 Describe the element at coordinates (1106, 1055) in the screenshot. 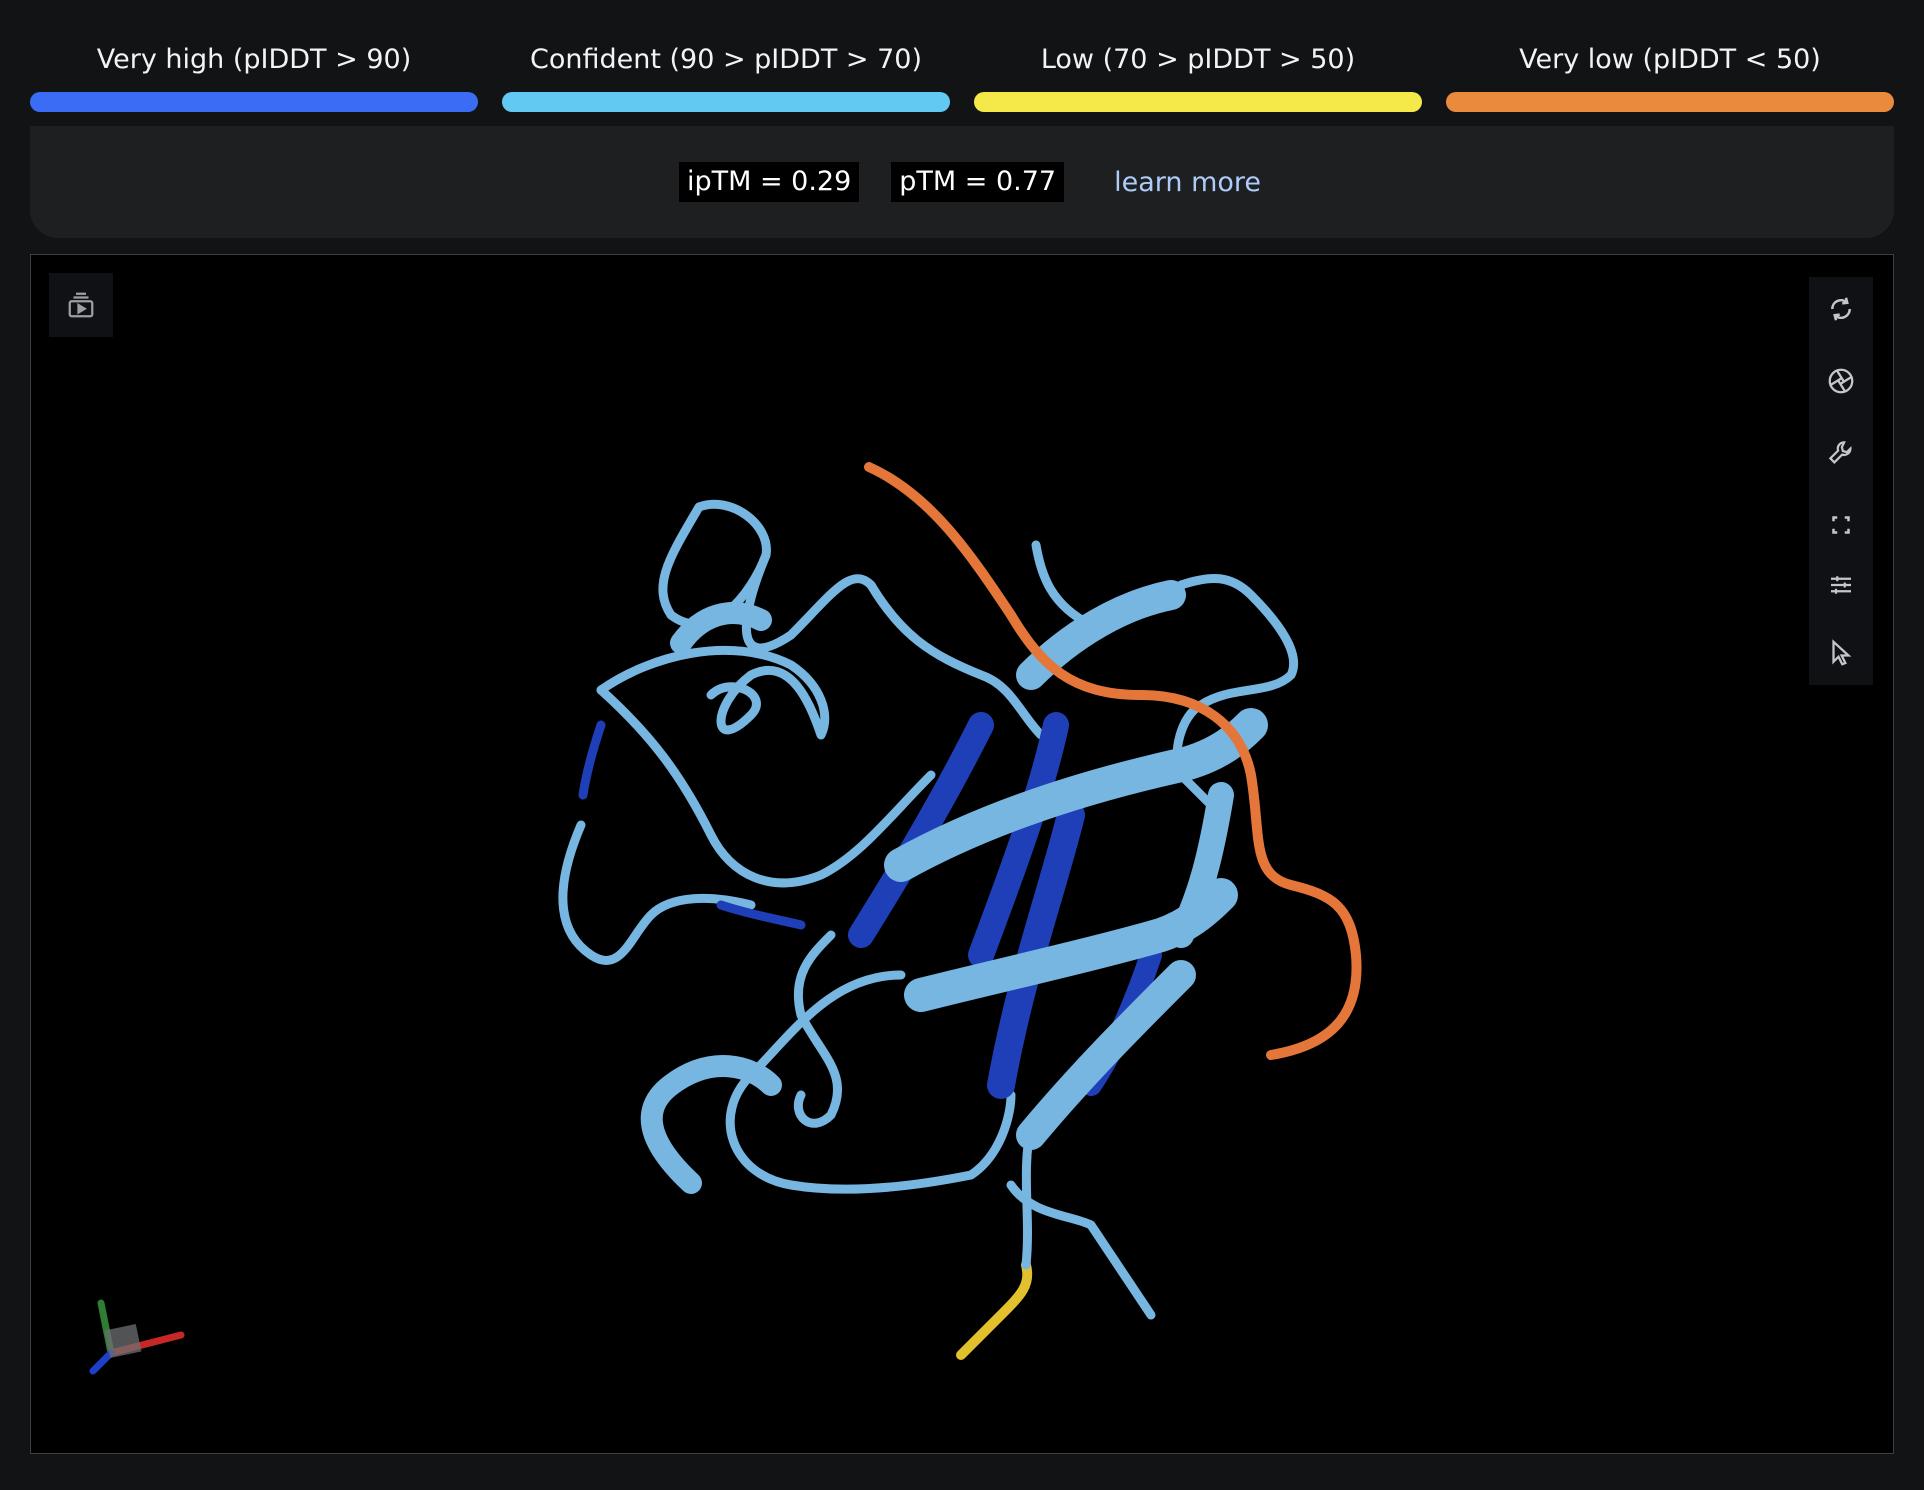

I see `structure-strand` at that location.